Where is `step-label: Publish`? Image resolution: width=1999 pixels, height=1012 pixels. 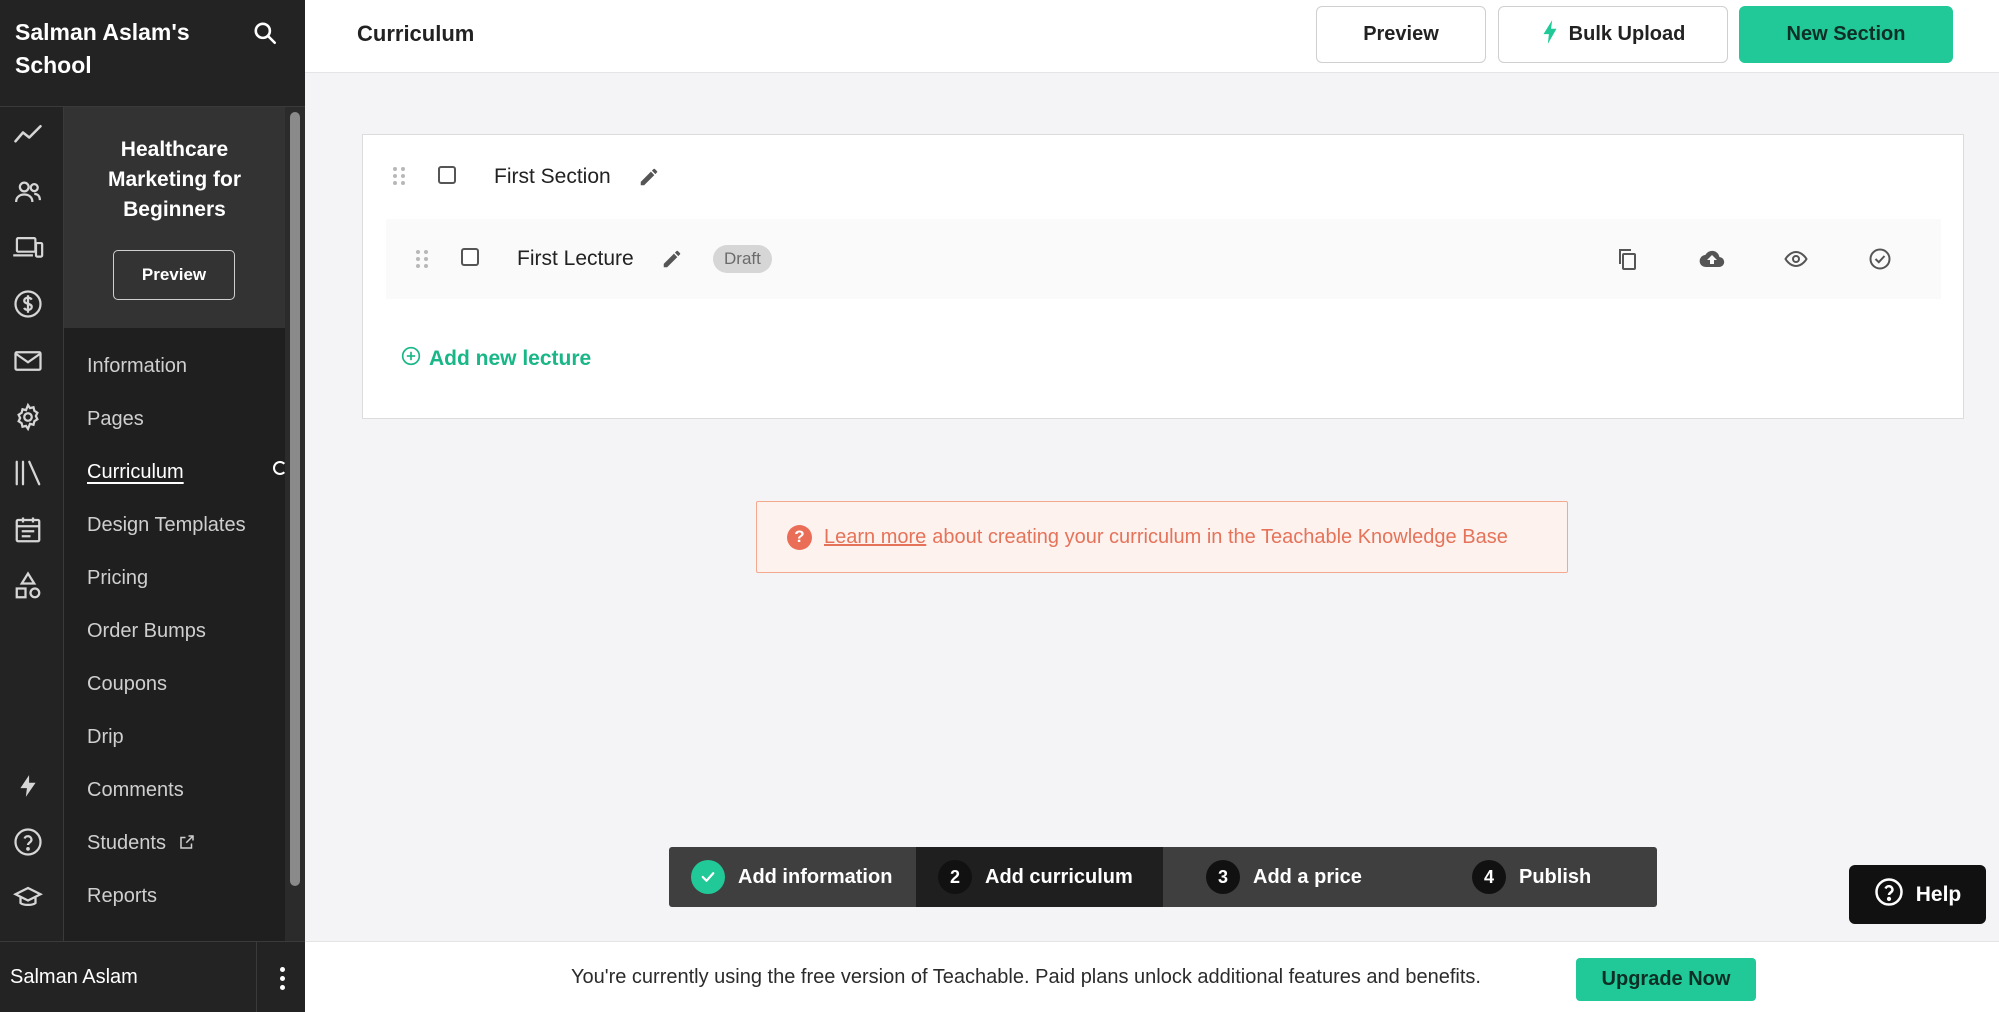
step-label: Publish is located at coordinates (1555, 876).